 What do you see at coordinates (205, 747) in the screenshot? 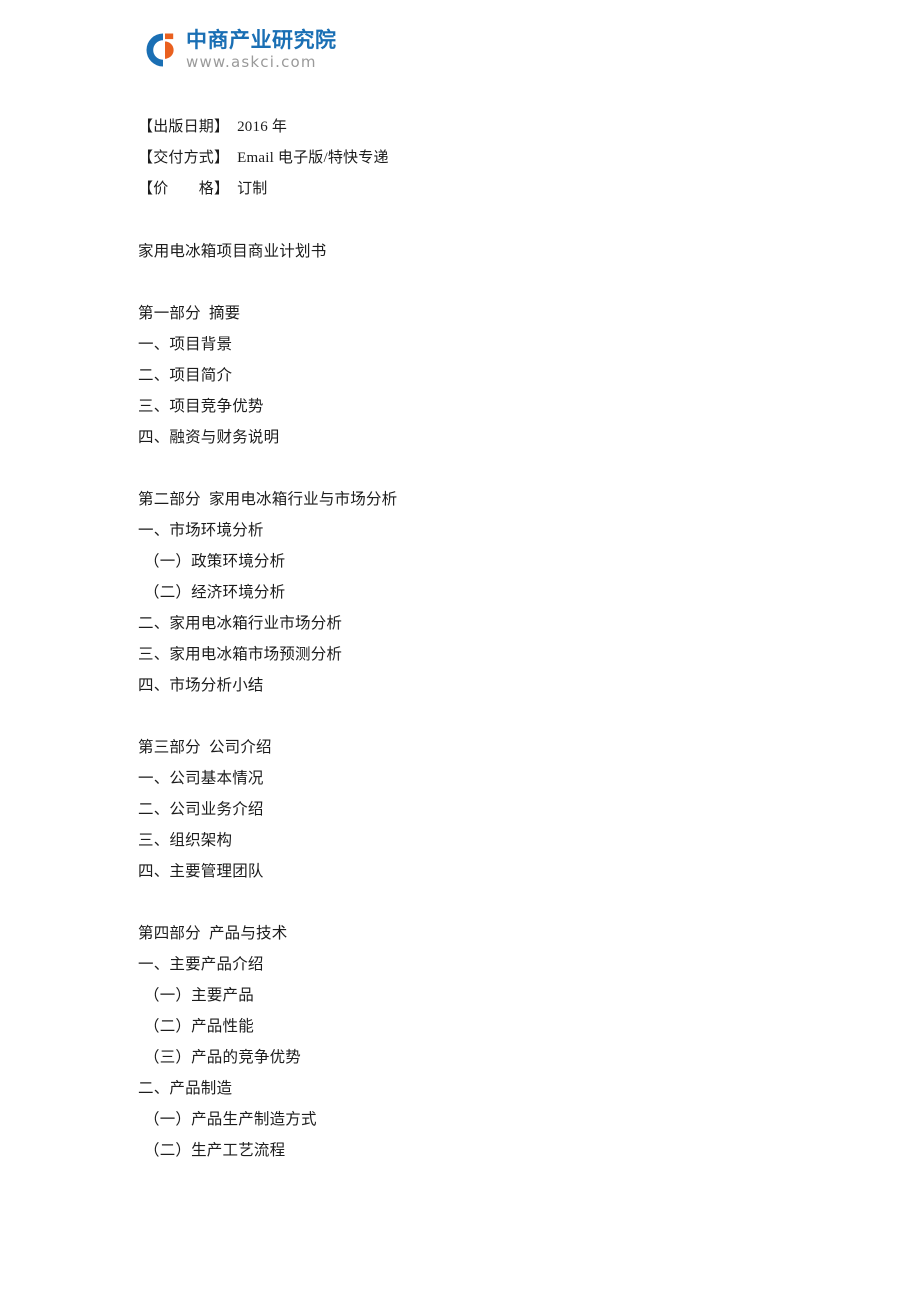
I see `section-heading-3: 第三部分 公司介绍` at bounding box center [205, 747].